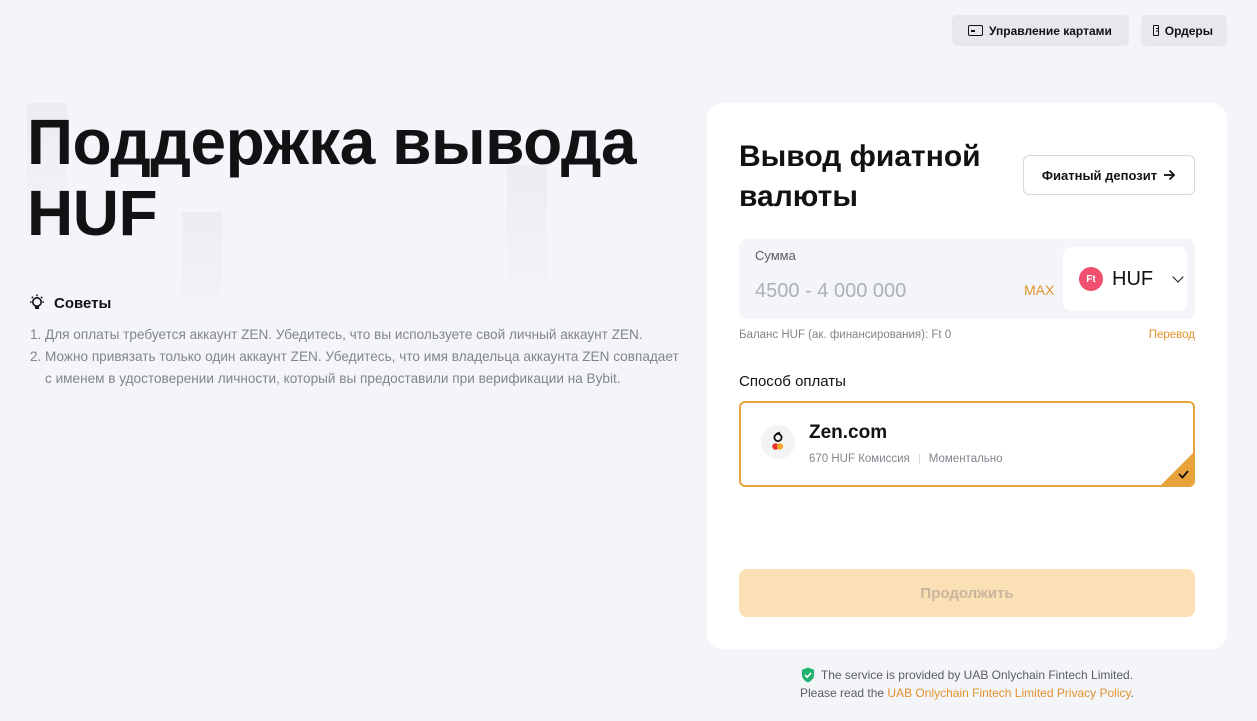 This screenshot has height=721, width=1257. Describe the element at coordinates (842, 693) in the screenshot. I see `privacy-prefix: Please read the` at that location.